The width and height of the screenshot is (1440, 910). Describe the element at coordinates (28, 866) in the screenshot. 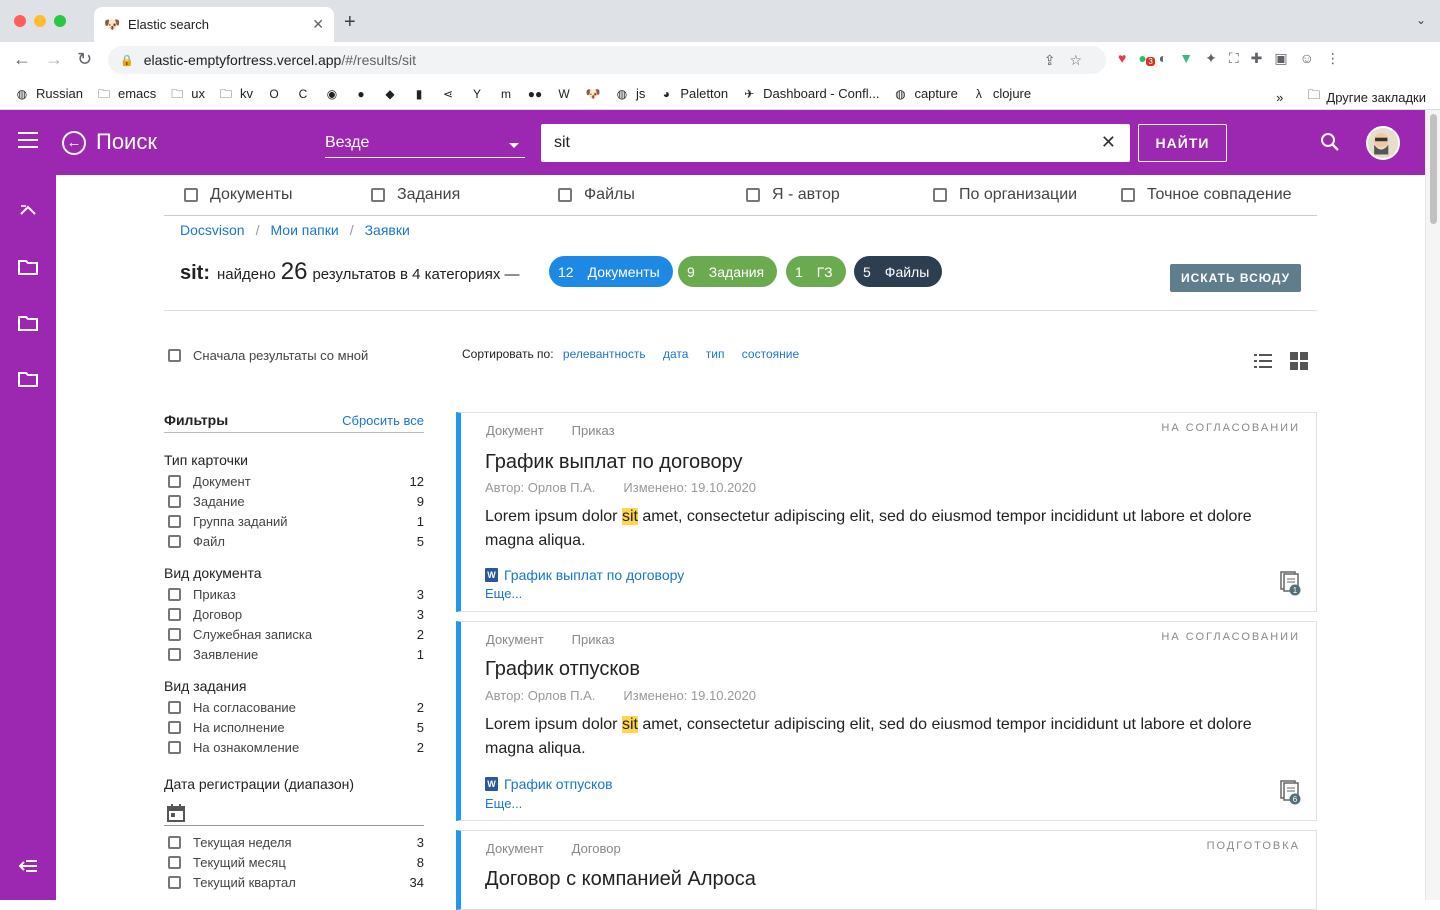

I see `collapse-menu-icon` at that location.